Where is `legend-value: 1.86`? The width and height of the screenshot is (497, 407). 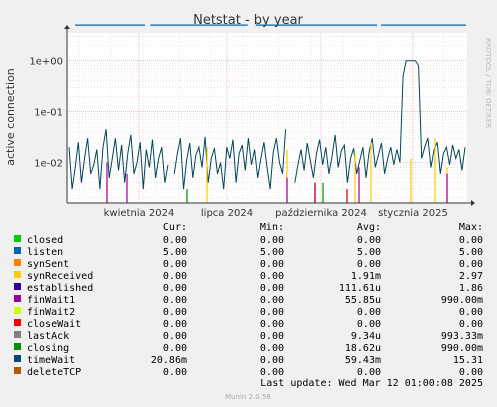
legend-value: 1.86 is located at coordinates (471, 288).